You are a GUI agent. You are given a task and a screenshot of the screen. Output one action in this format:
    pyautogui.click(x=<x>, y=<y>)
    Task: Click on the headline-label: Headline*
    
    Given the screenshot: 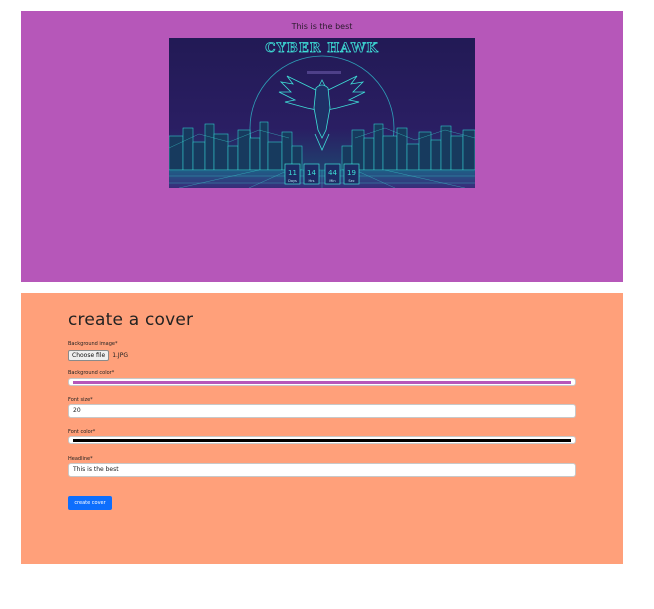 What is the action you would take?
    pyautogui.click(x=80, y=459)
    